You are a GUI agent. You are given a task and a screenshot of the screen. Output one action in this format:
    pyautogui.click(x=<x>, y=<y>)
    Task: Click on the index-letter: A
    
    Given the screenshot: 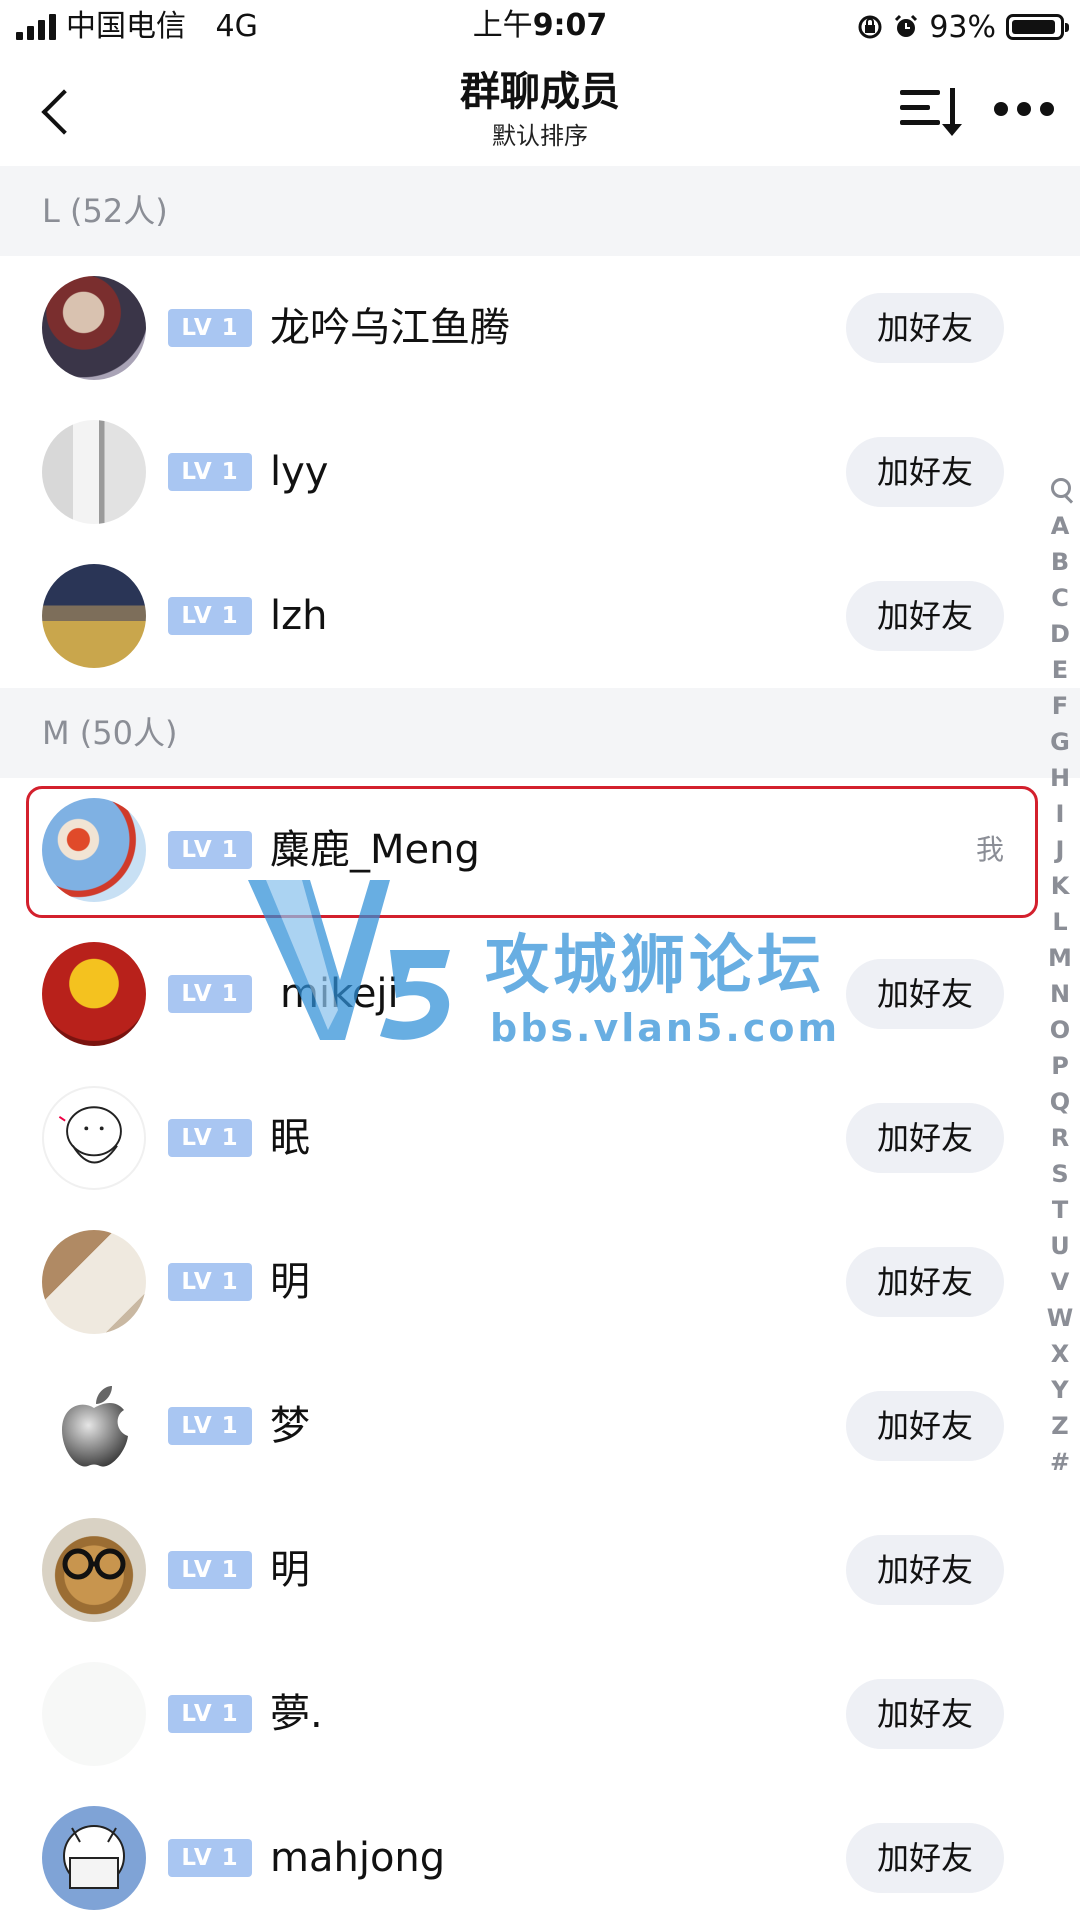 What is the action you would take?
    pyautogui.click(x=1060, y=526)
    